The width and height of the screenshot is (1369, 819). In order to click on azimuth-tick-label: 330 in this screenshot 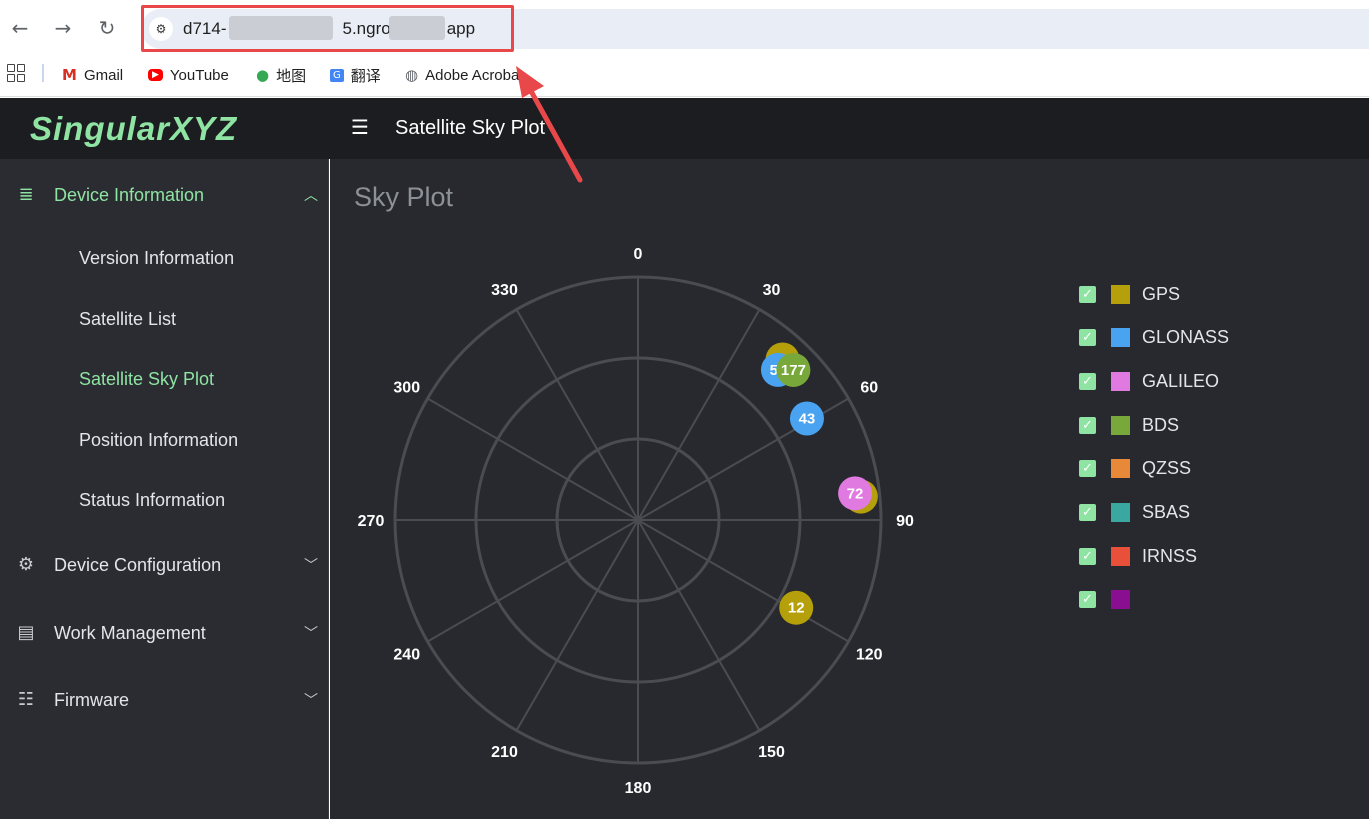, I will do `click(504, 290)`.